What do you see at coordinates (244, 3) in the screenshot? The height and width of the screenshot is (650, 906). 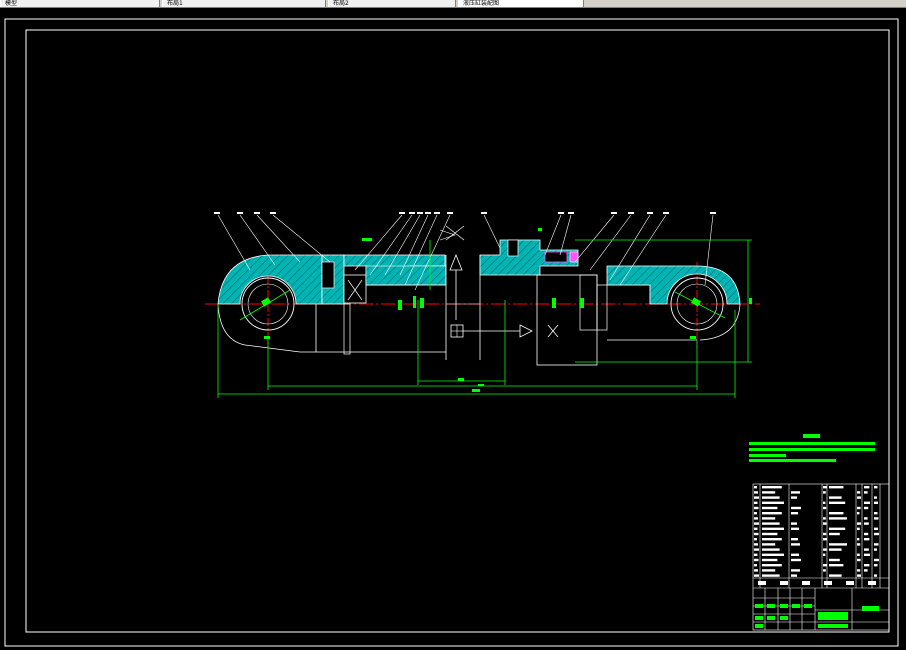 I see `tab-layout-1: 布局1` at bounding box center [244, 3].